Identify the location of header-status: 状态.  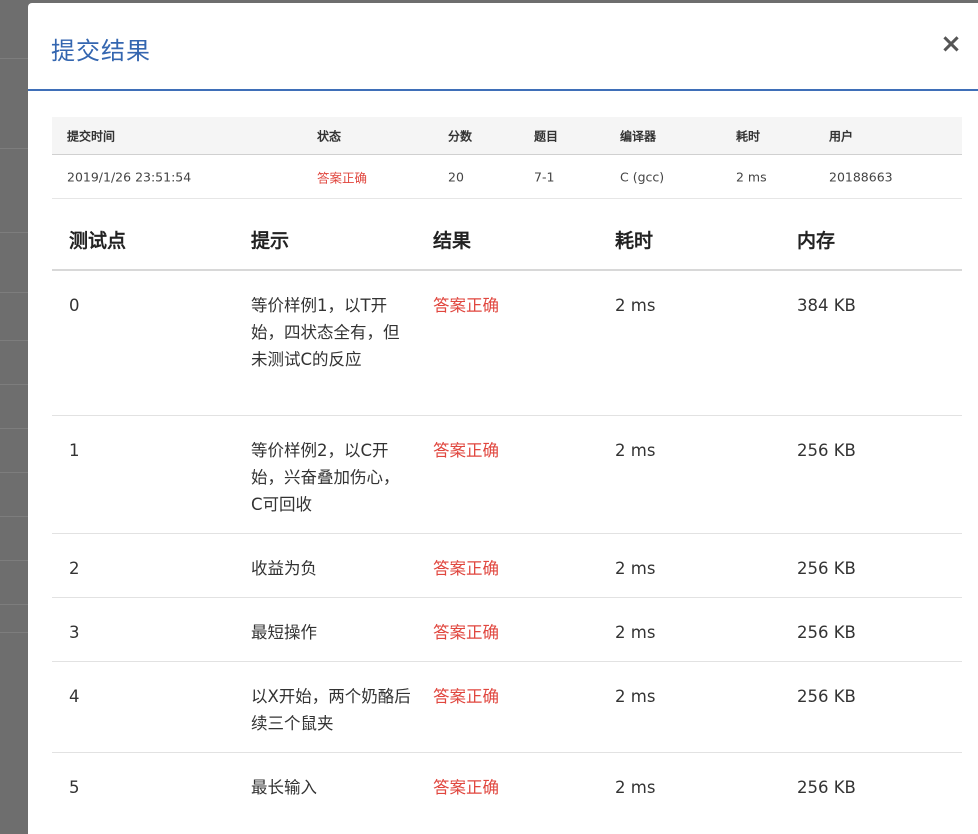
(329, 136).